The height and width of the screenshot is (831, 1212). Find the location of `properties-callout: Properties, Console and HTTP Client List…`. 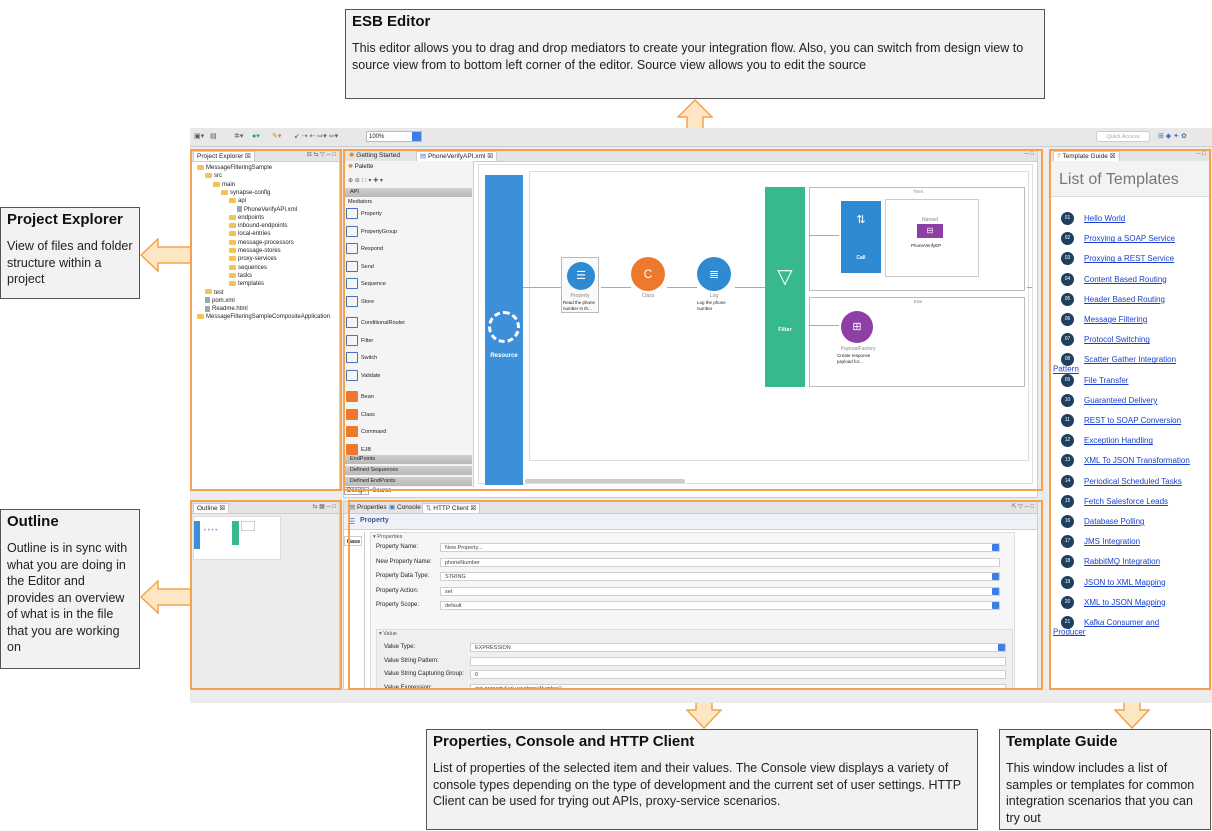

properties-callout: Properties, Console and HTTP Client List… is located at coordinates (702, 779).